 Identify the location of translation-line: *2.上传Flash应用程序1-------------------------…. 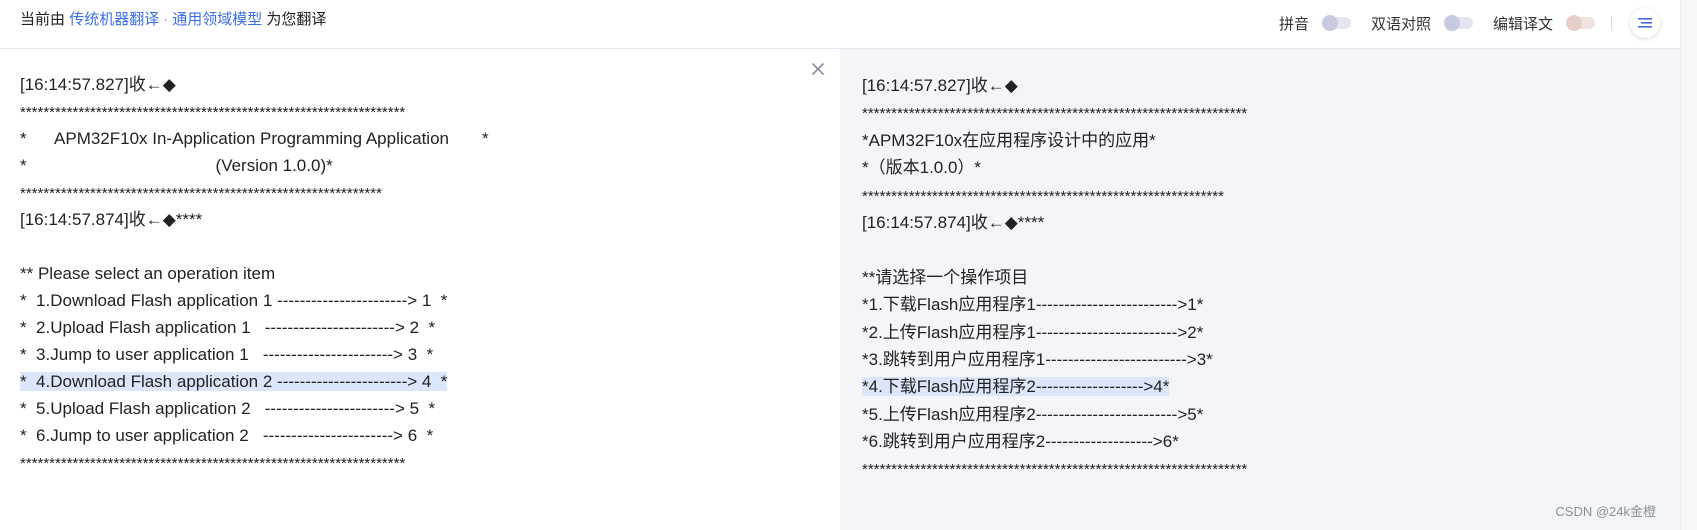
(1054, 332).